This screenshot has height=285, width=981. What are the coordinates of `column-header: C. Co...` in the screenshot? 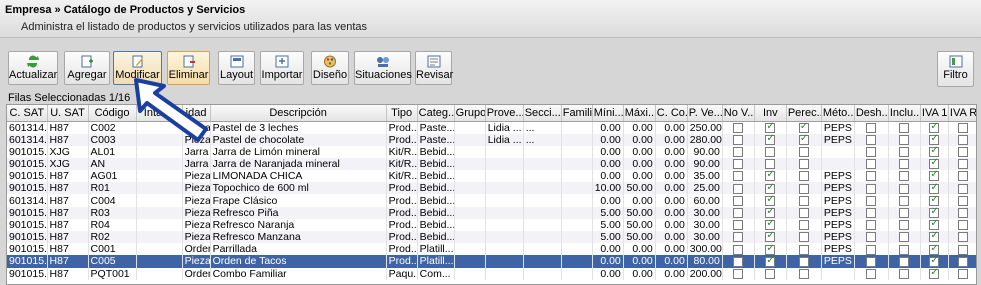 It's located at (671, 113).